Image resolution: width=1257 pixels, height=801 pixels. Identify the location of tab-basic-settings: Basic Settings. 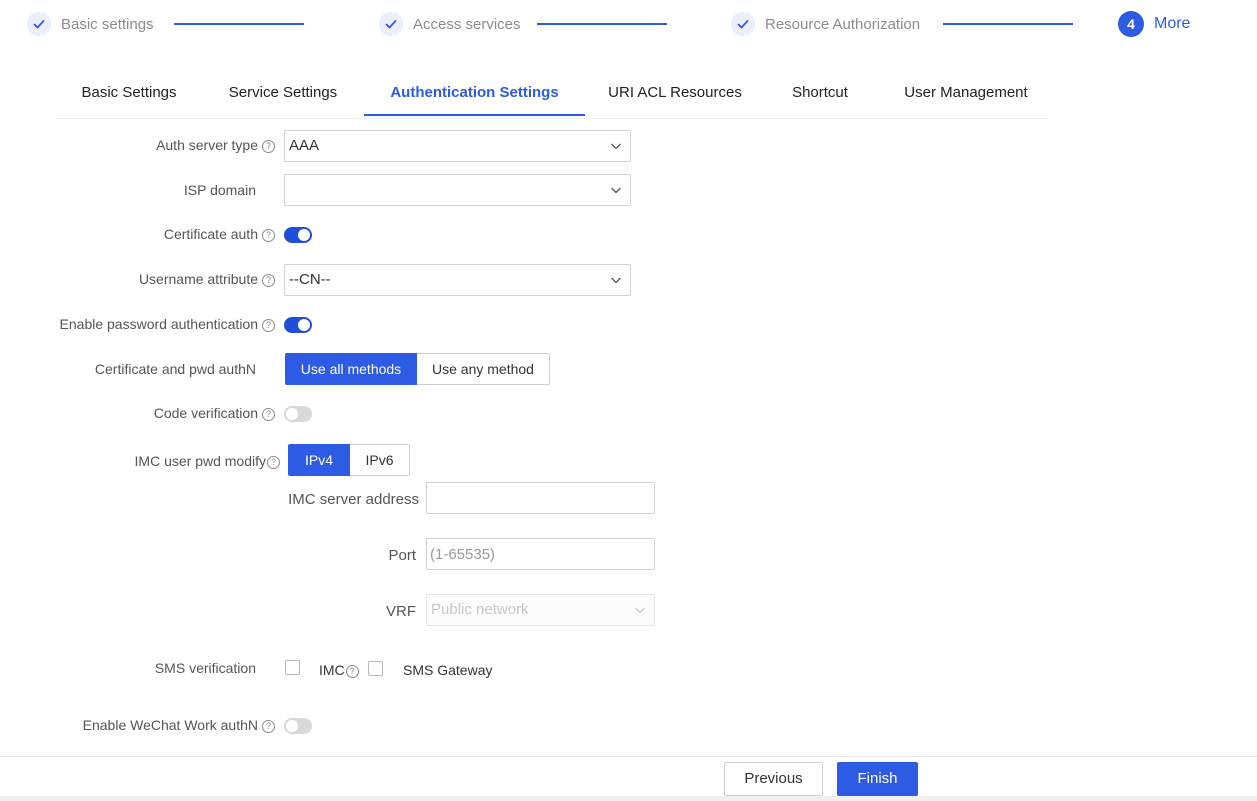
(129, 93).